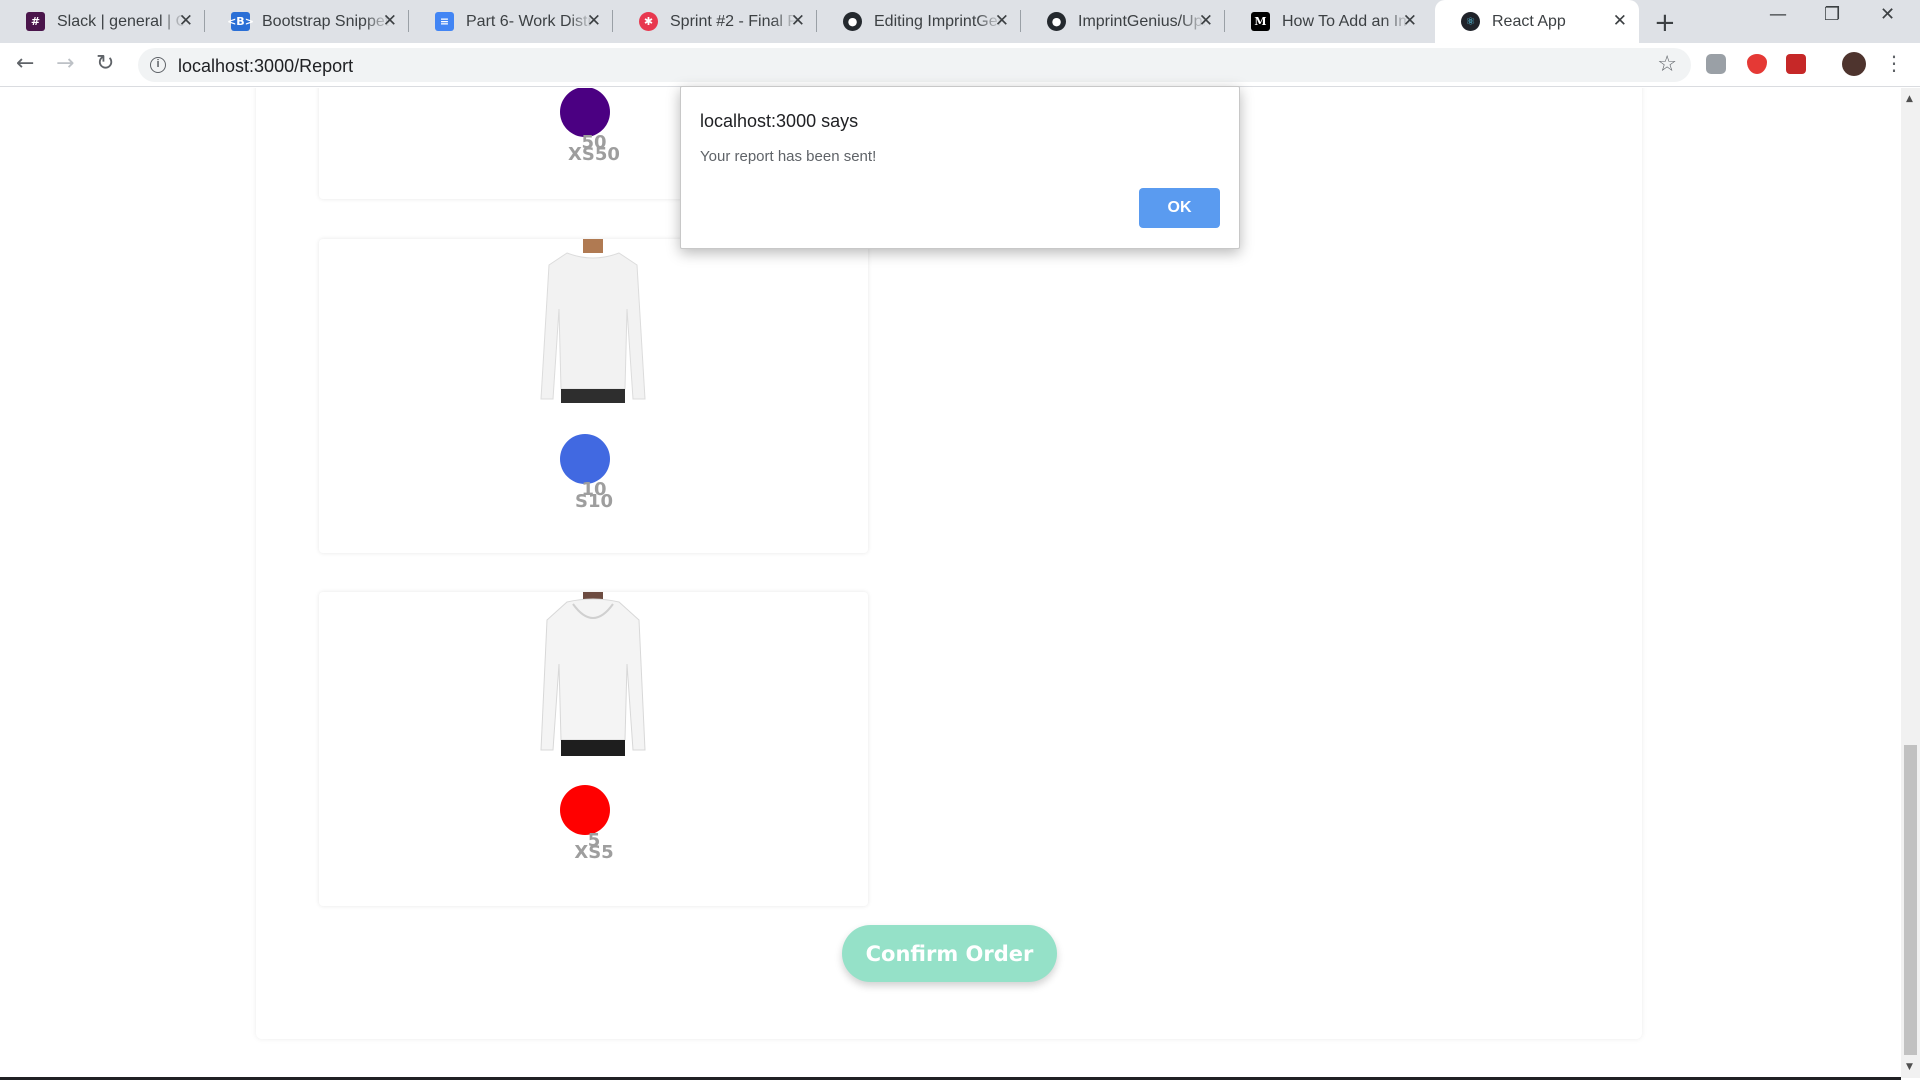 The width and height of the screenshot is (1920, 1080). I want to click on reload-icon: ↻, so click(105, 63).